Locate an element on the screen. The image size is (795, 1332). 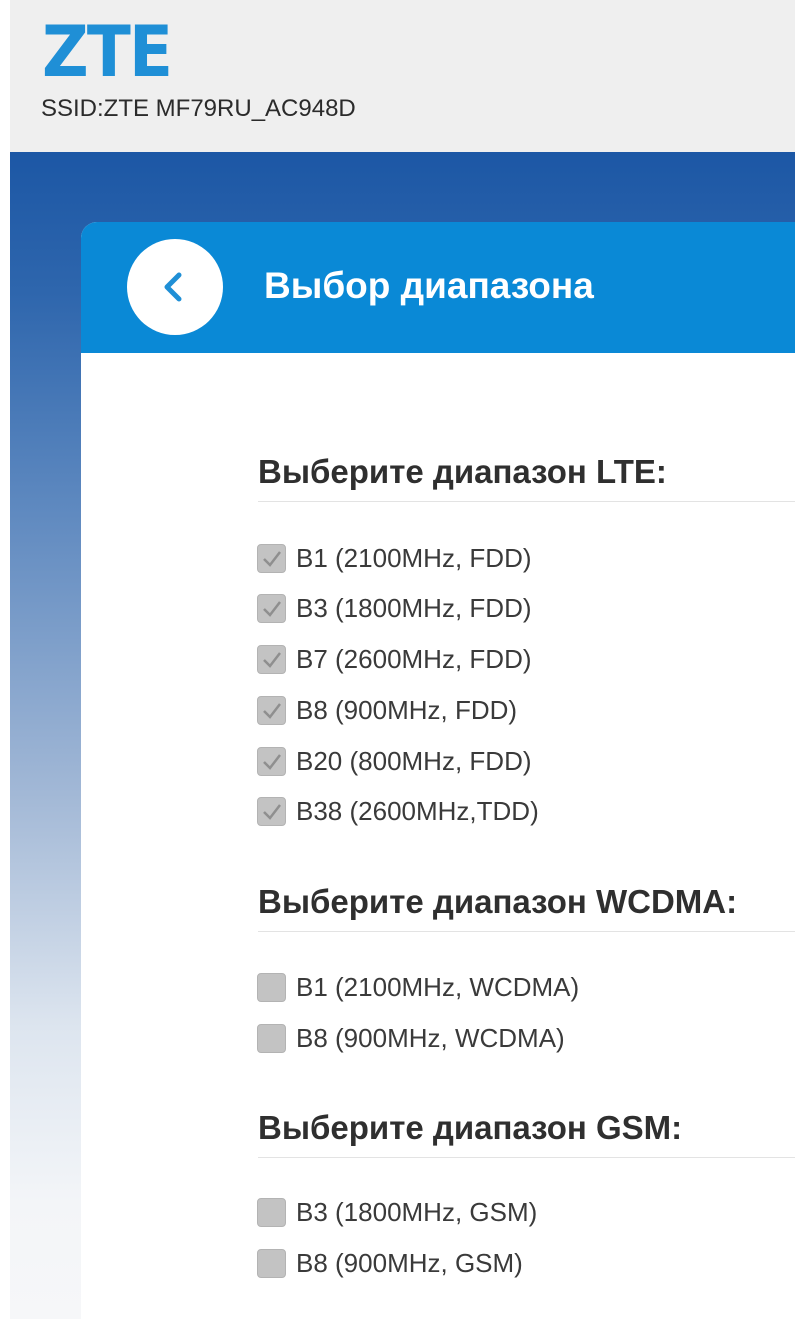
lte-band-b7-checkbox: B7 (2600MHz, FDD) is located at coordinates (394, 659).